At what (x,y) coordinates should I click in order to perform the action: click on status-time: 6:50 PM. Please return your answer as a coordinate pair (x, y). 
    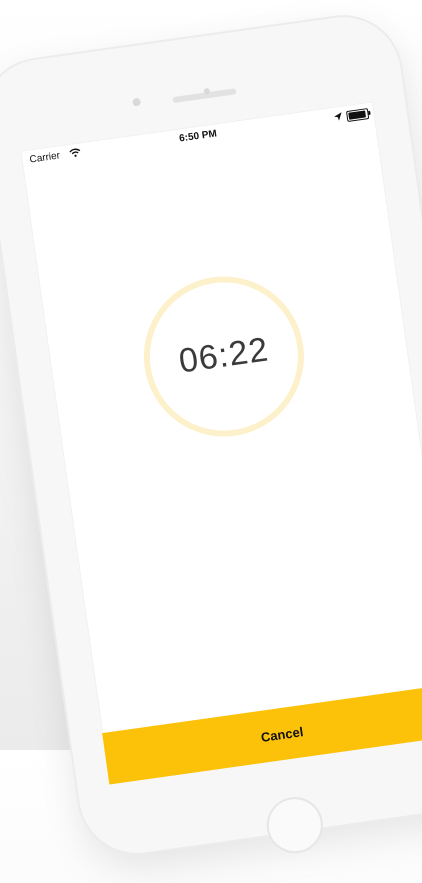
    Looking at the image, I should click on (198, 136).